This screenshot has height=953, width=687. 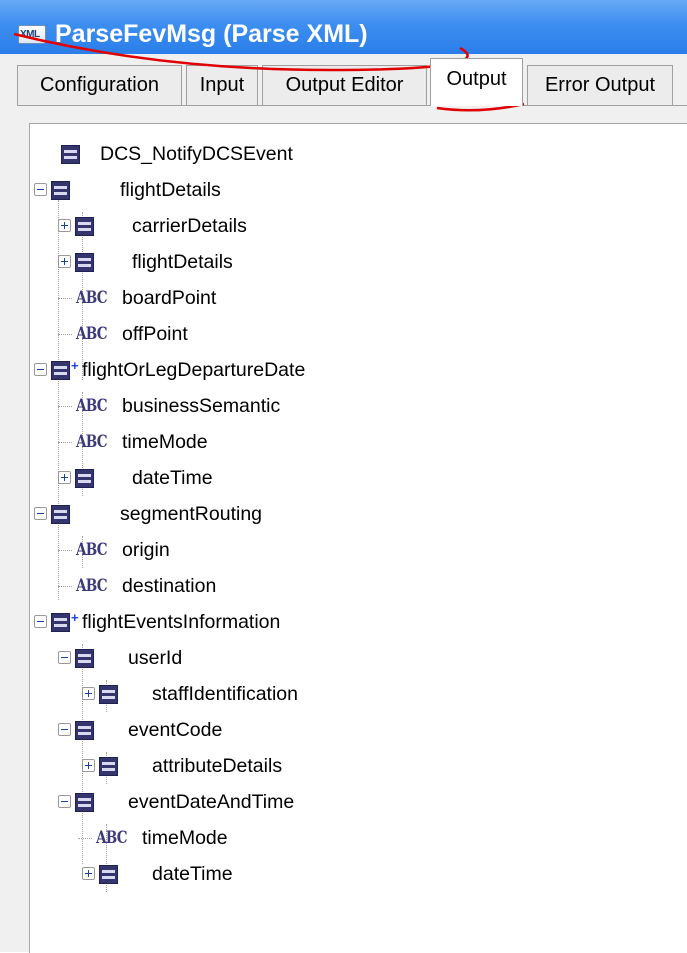 I want to click on tree-node-label: offPoint, so click(x=155, y=334).